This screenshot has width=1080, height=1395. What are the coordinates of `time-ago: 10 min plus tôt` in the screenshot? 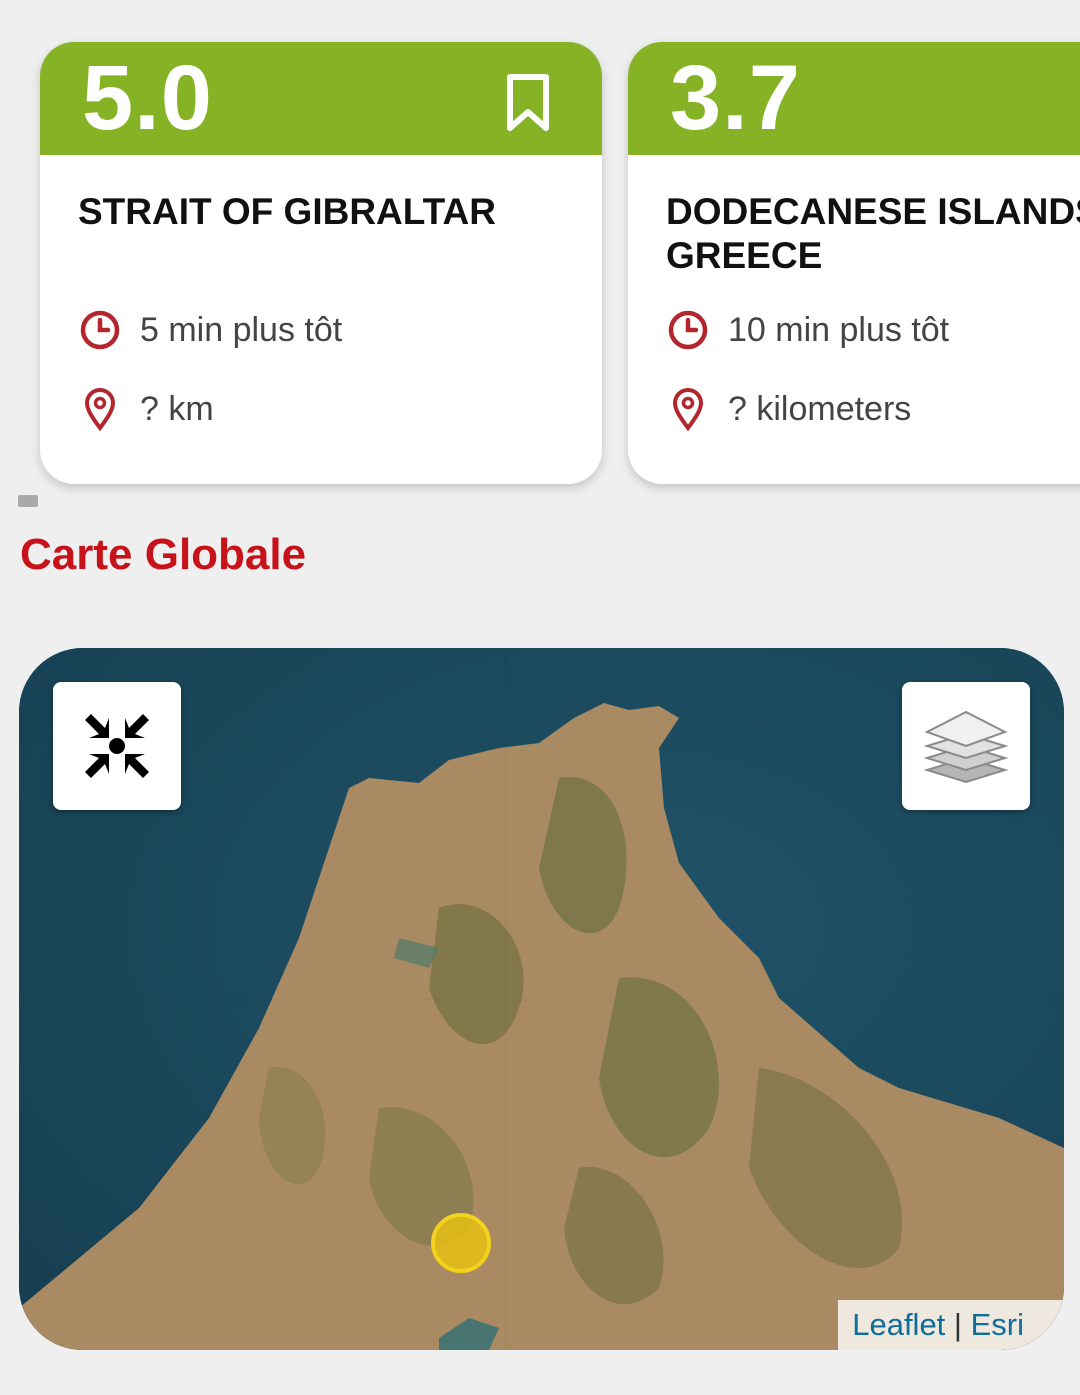 It's located at (839, 329).